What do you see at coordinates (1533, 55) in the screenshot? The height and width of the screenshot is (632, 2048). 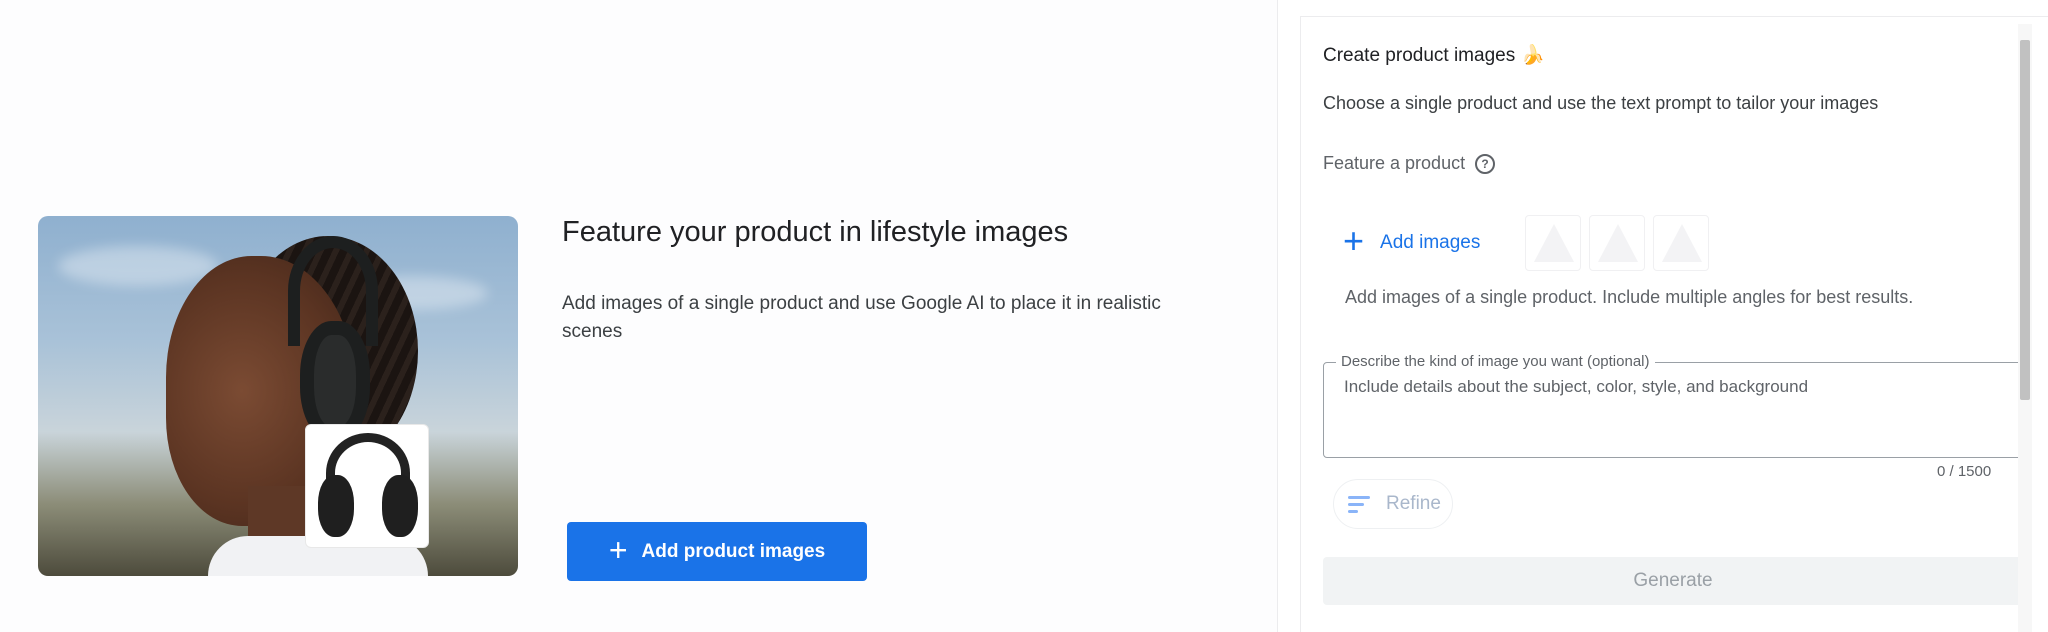 I see `banana-icon: 🍌` at bounding box center [1533, 55].